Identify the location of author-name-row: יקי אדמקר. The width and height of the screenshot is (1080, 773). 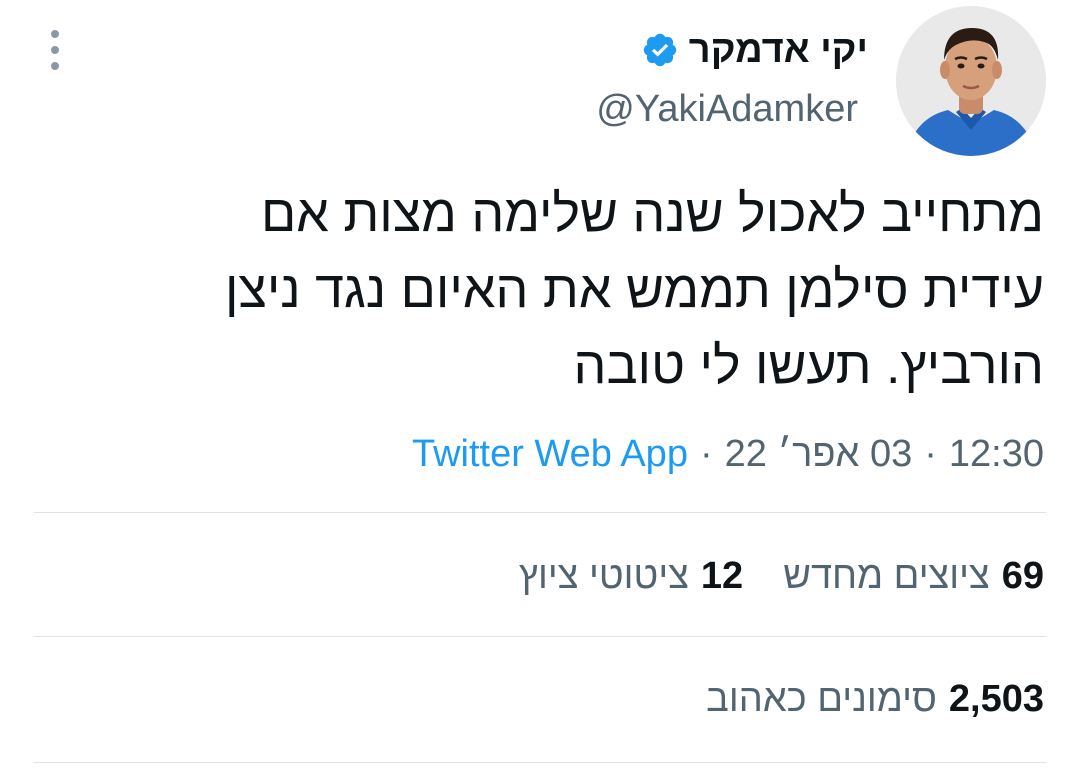
(754, 50).